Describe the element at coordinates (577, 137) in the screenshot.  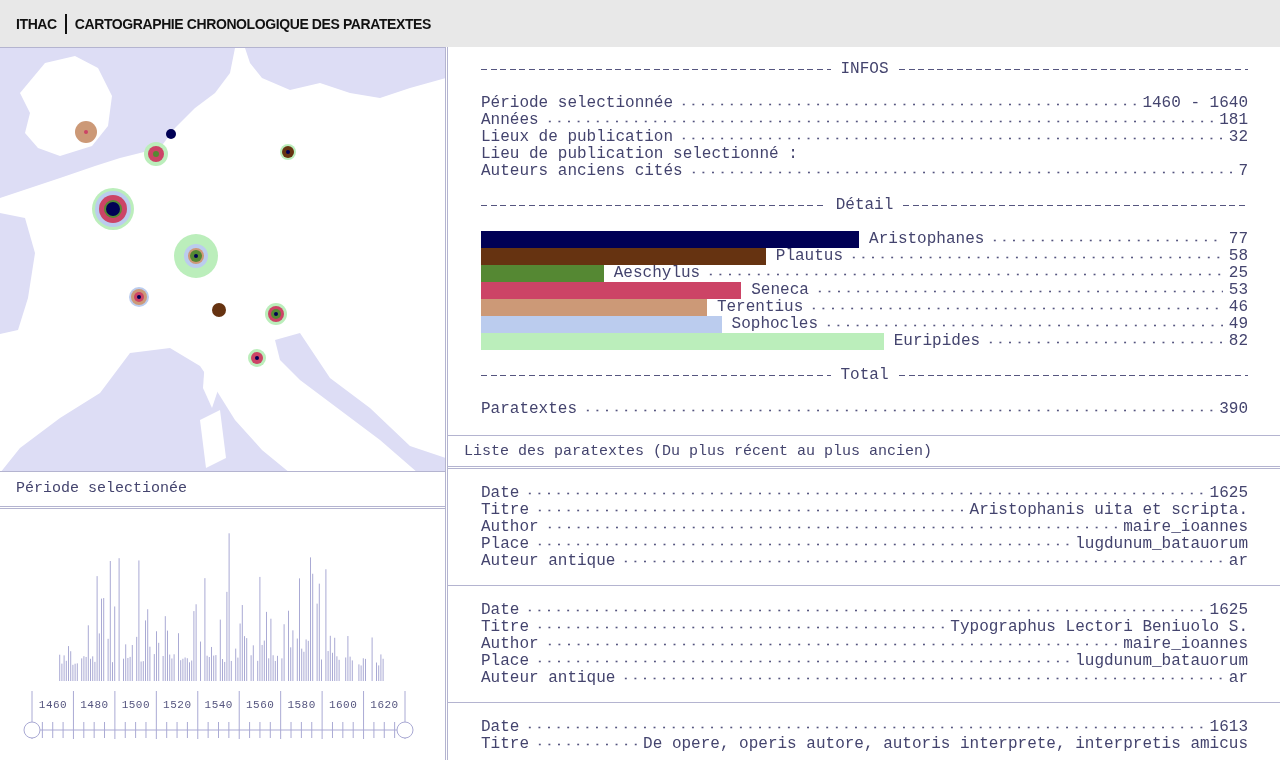
I see `info-label: Lieux de publication` at that location.